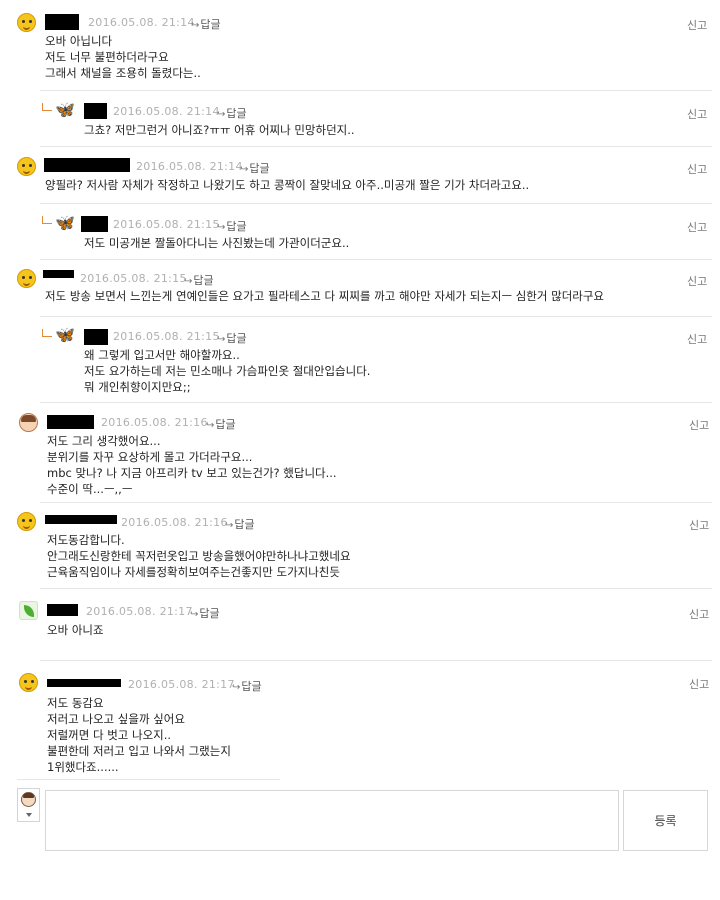 The width and height of the screenshot is (720, 900). Describe the element at coordinates (28, 799) in the screenshot. I see `user-avatar-icon` at that location.